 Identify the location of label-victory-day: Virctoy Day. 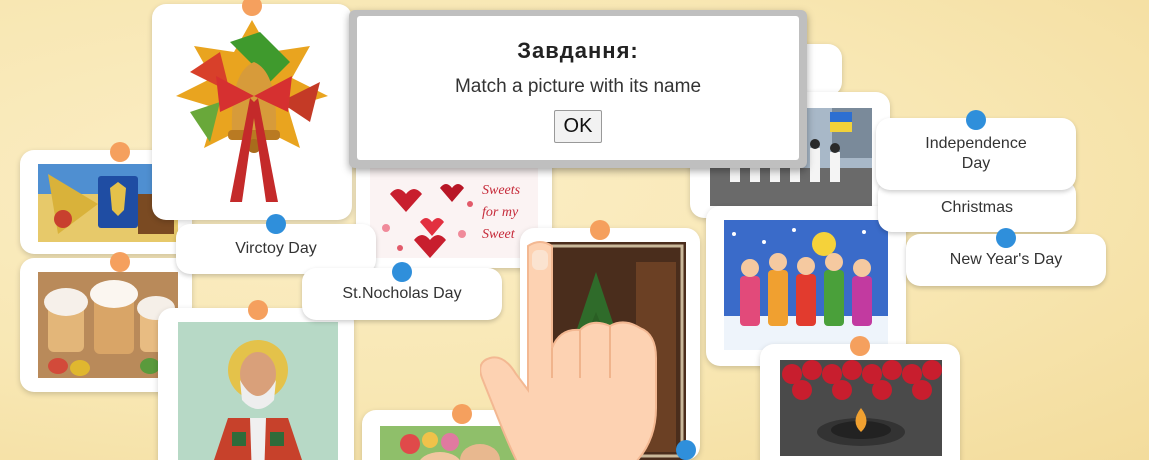
(276, 244).